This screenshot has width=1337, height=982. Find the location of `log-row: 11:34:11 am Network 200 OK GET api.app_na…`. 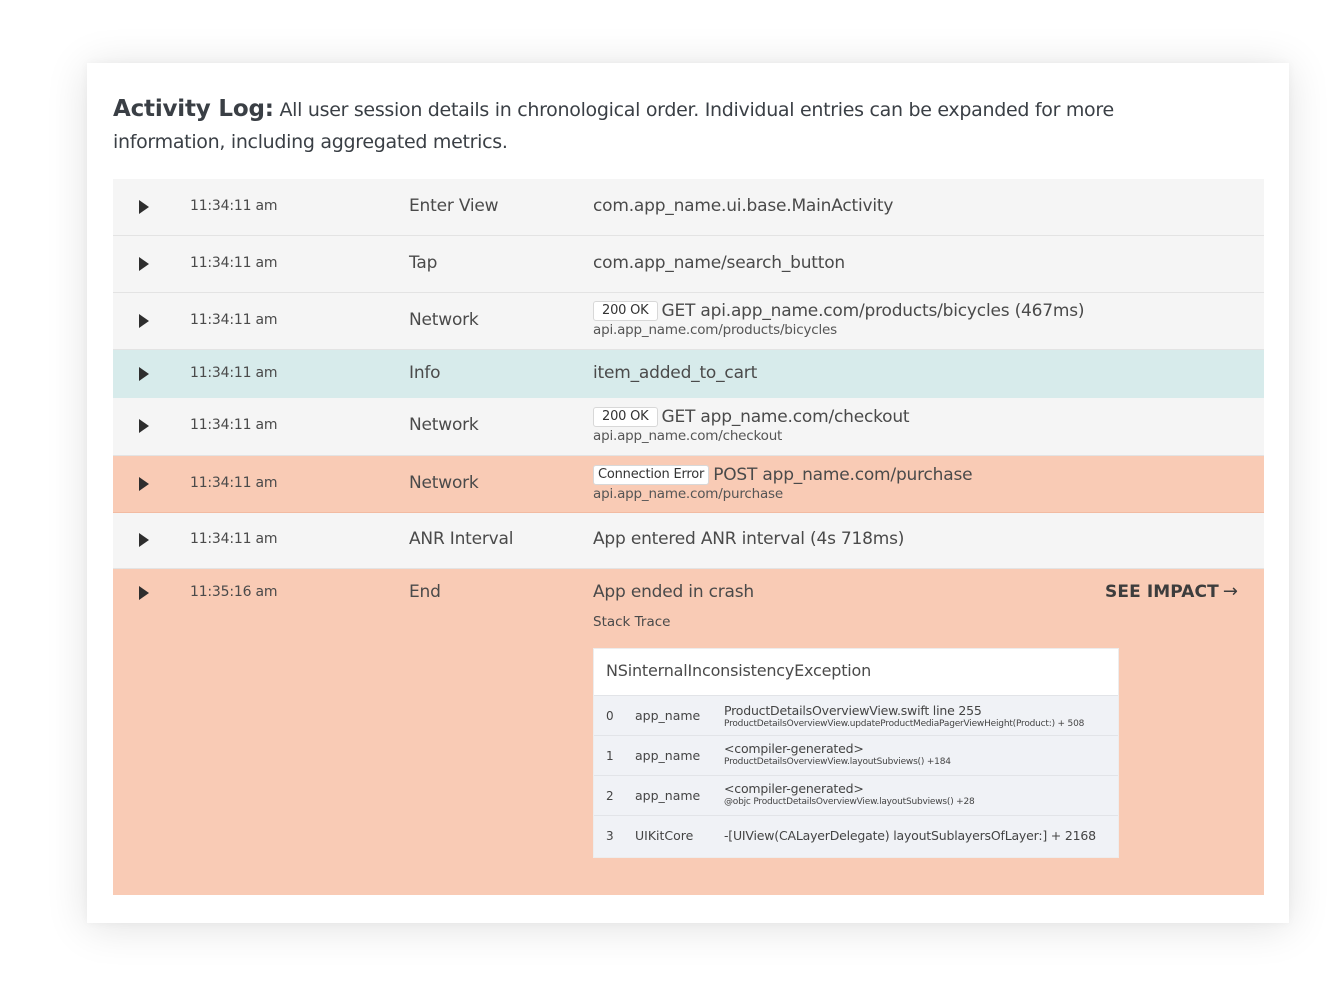

log-row: 11:34:11 am Network 200 OK GET api.app_na… is located at coordinates (688, 321).